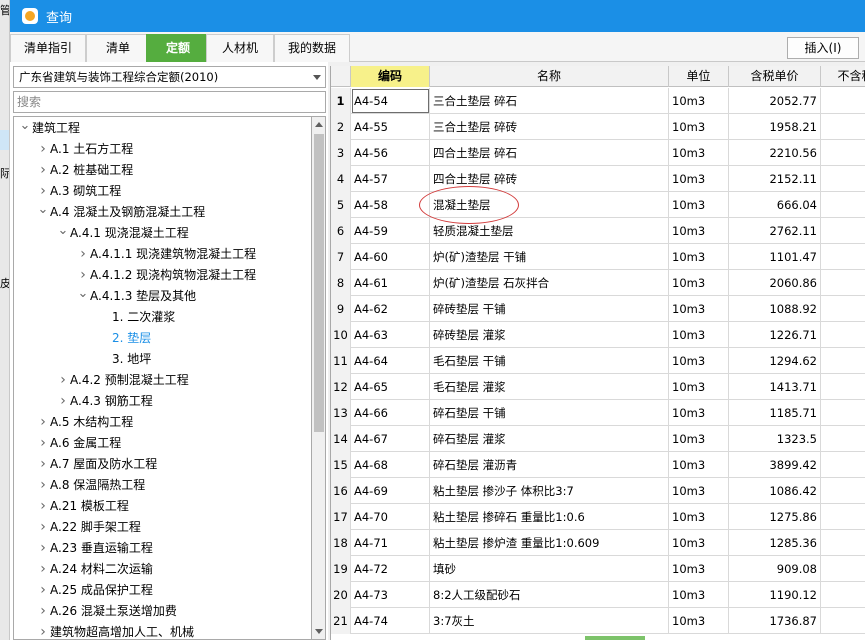 The width and height of the screenshot is (865, 640). Describe the element at coordinates (549, 621) in the screenshot. I see `cell-name: 3:7灰土` at that location.